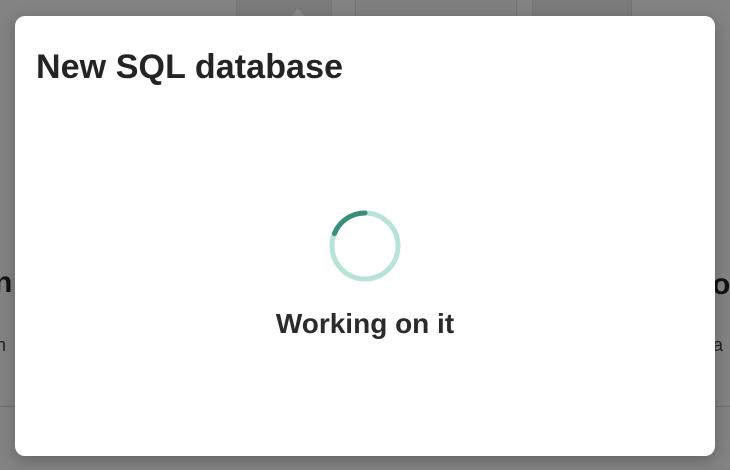  I want to click on dialog-title: New SQL database, so click(190, 67).